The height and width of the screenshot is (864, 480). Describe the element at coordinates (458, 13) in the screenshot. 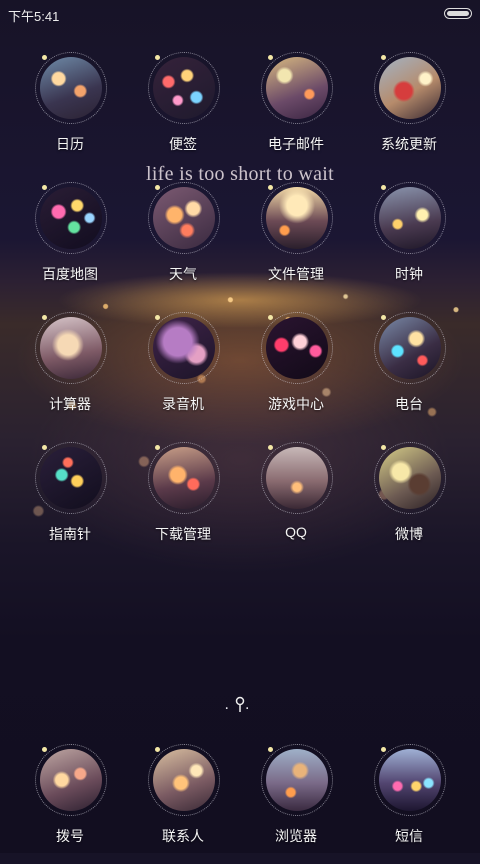

I see `battery-icon` at that location.